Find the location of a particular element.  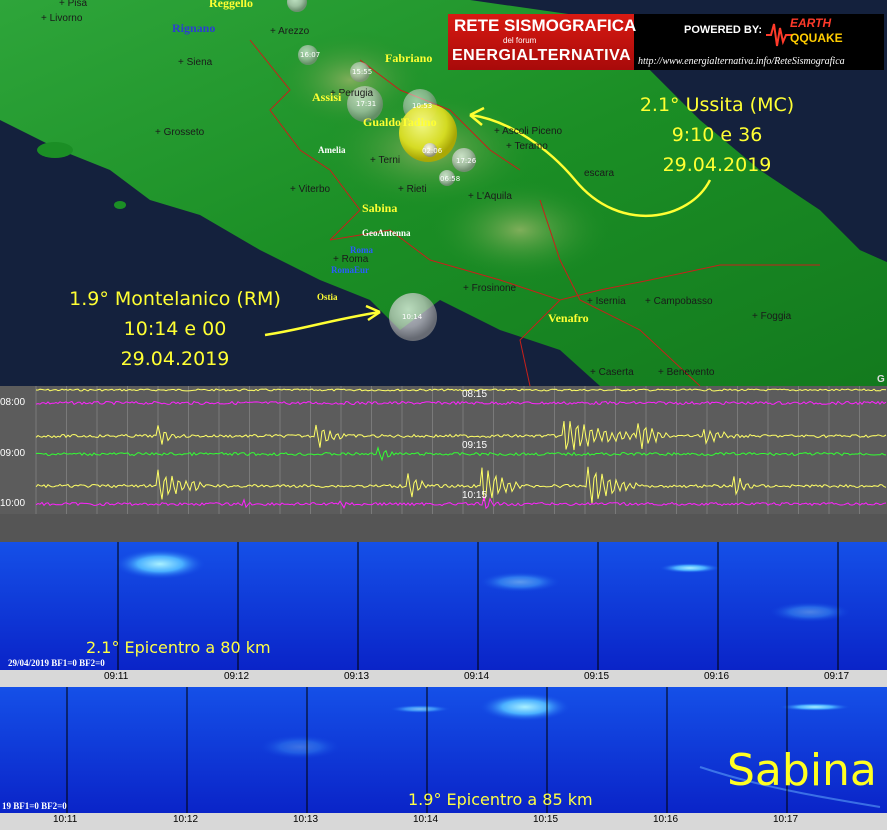

brand-bottom: QQUAKE is located at coordinates (816, 38).